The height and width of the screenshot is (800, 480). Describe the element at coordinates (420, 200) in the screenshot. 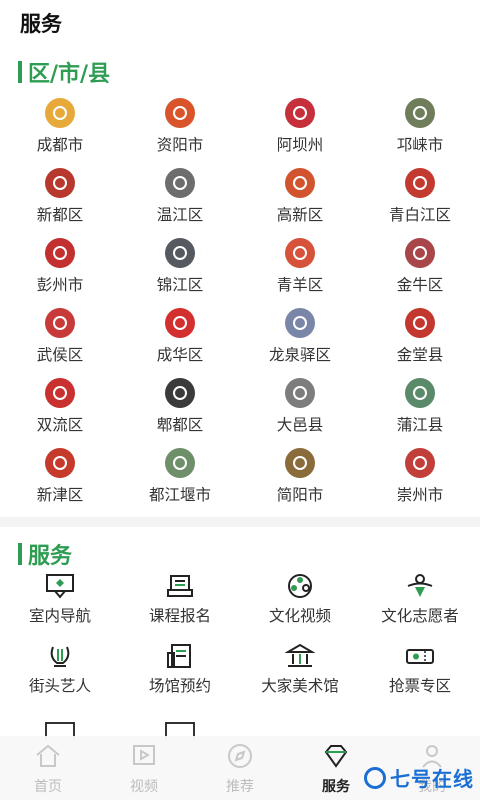

I see `district-item: 青白江区` at that location.